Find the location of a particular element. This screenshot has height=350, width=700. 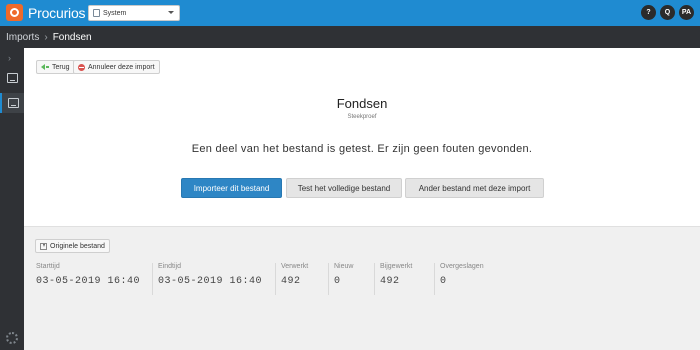

page-subtitle: Steekproef is located at coordinates (362, 117).